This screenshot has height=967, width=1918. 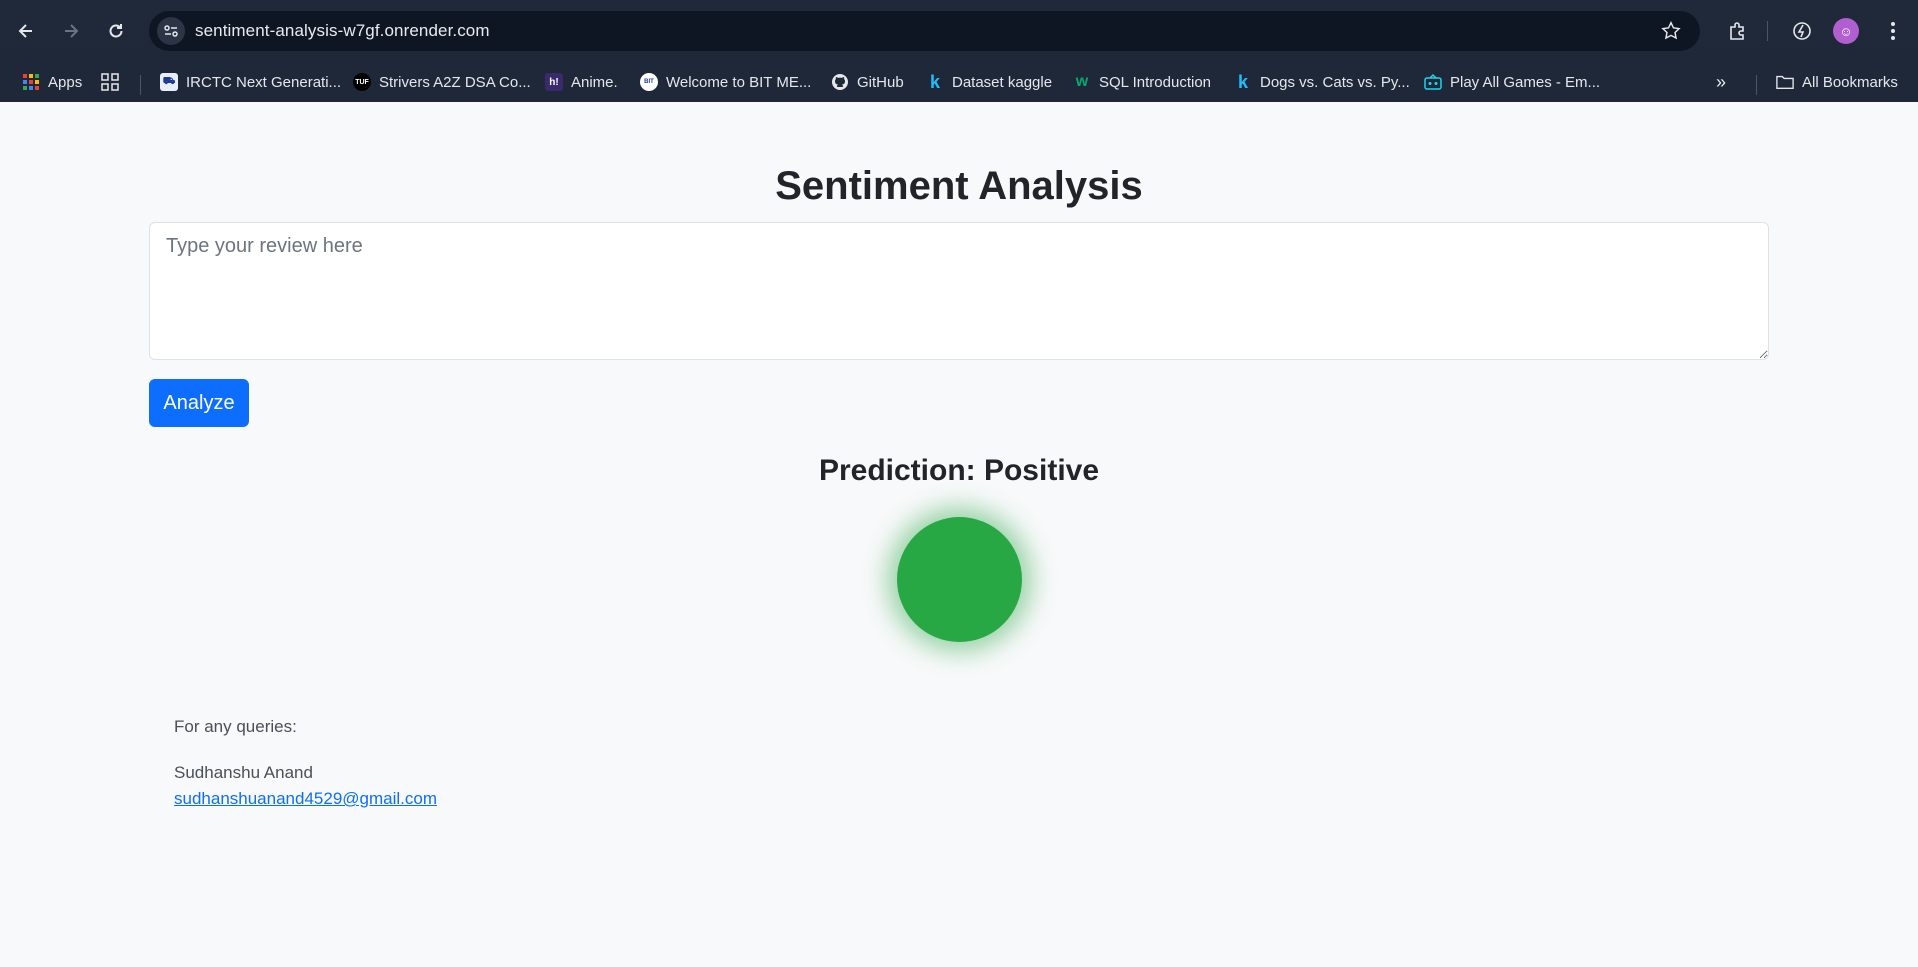 I want to click on queries-label: For any queries:, so click(x=235, y=726).